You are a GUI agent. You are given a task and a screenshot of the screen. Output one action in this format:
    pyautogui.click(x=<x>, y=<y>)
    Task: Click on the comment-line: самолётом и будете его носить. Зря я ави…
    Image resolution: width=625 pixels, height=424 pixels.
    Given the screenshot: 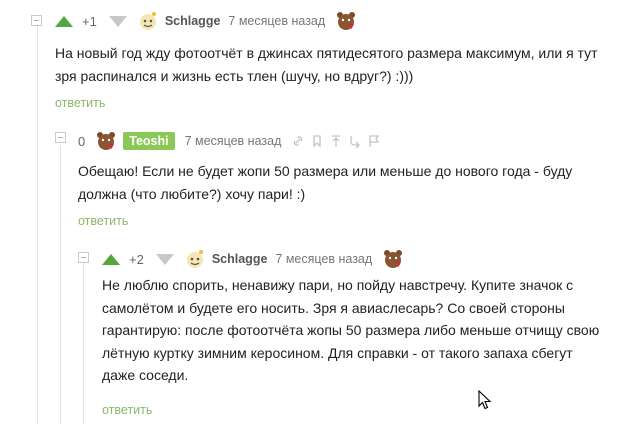 What is the action you would take?
    pyautogui.click(x=333, y=307)
    